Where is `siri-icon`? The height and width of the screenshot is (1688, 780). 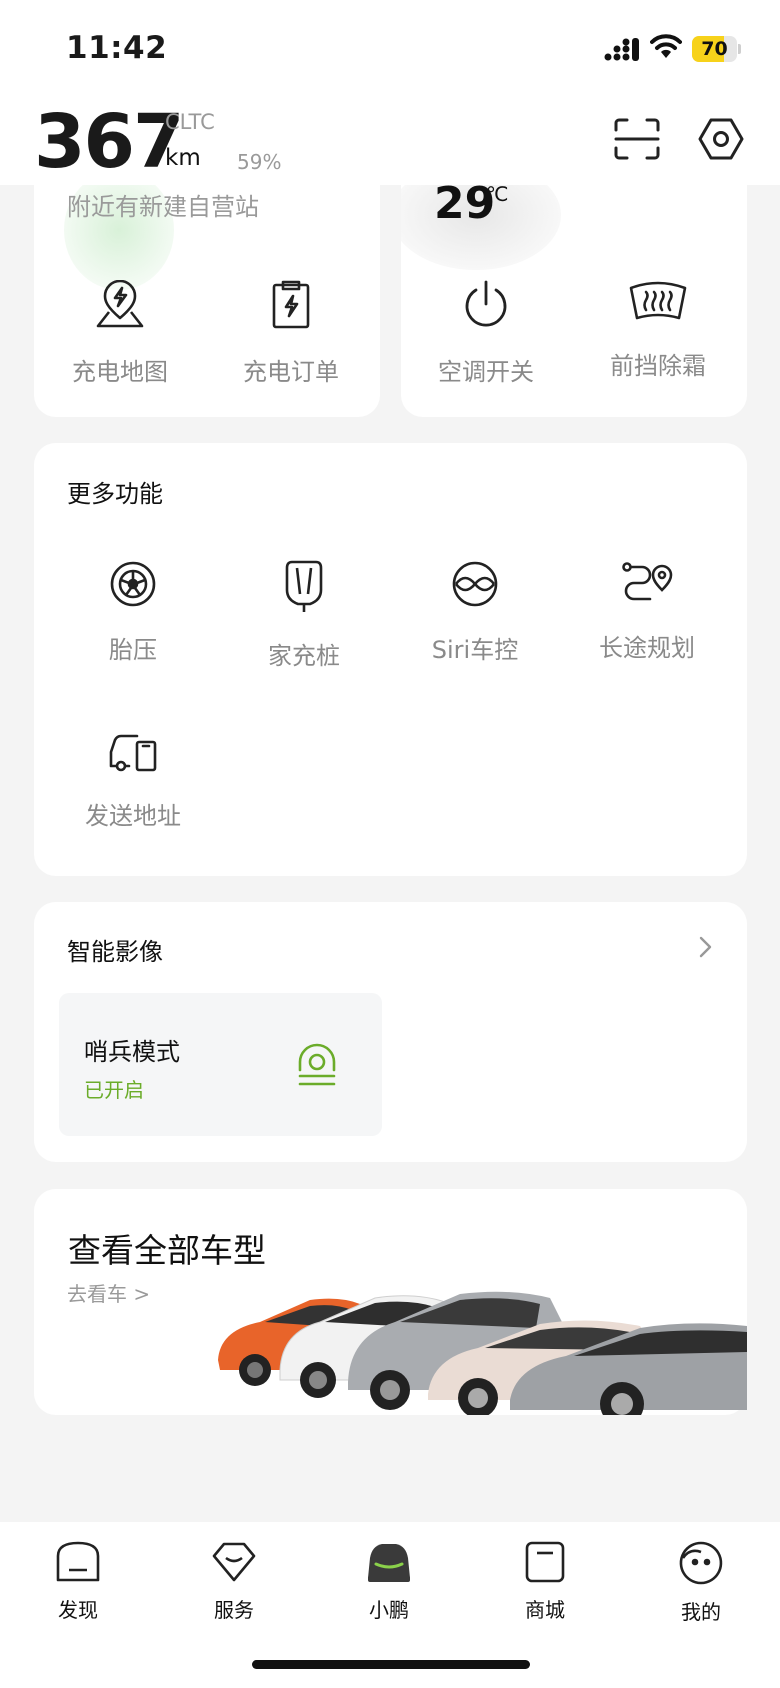
siri-icon is located at coordinates (475, 584).